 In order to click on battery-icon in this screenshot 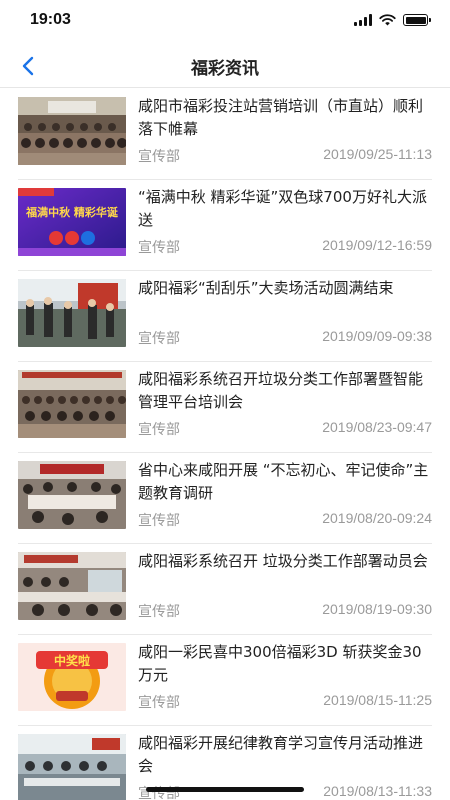, I will do `click(417, 20)`.